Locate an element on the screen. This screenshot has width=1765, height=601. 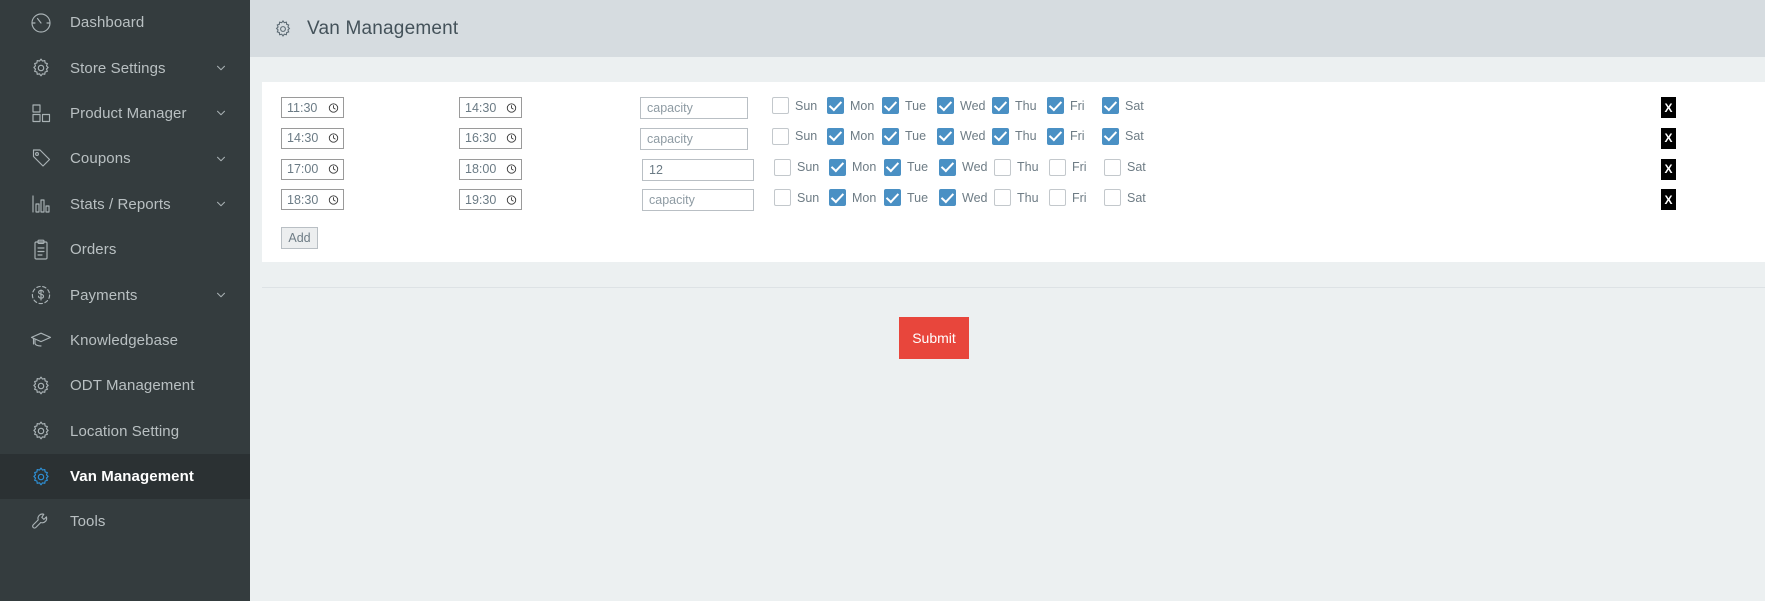
add-row-button: Add is located at coordinates (299, 238).